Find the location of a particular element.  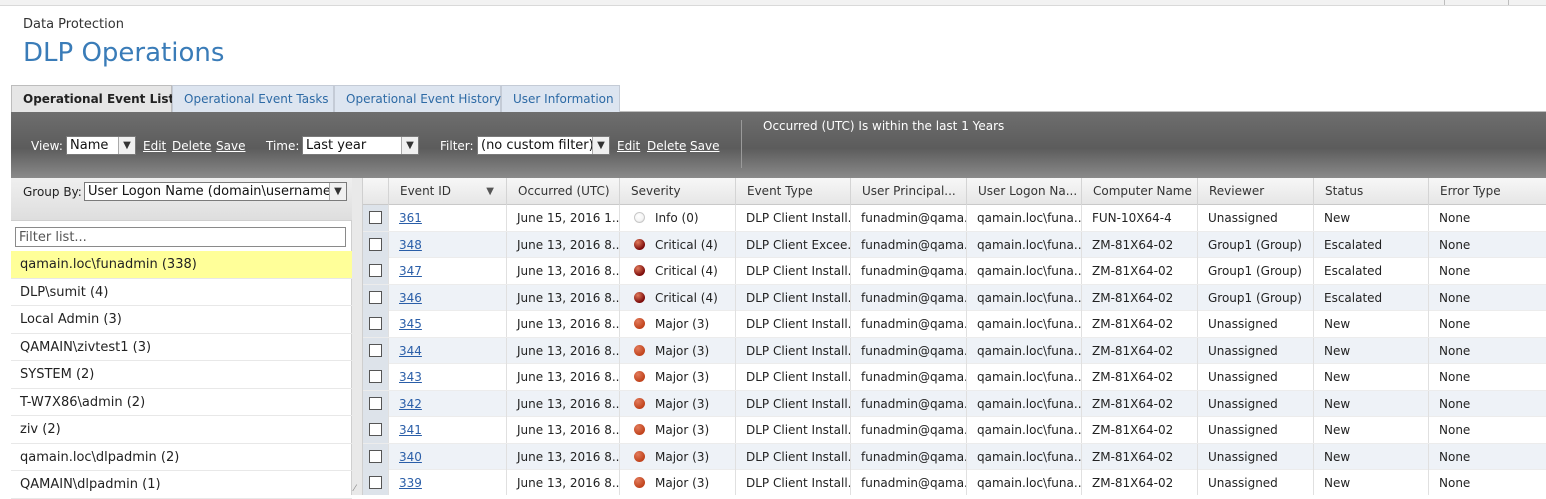

tab-operational-event-list: Operational Event List is located at coordinates (92, 98).